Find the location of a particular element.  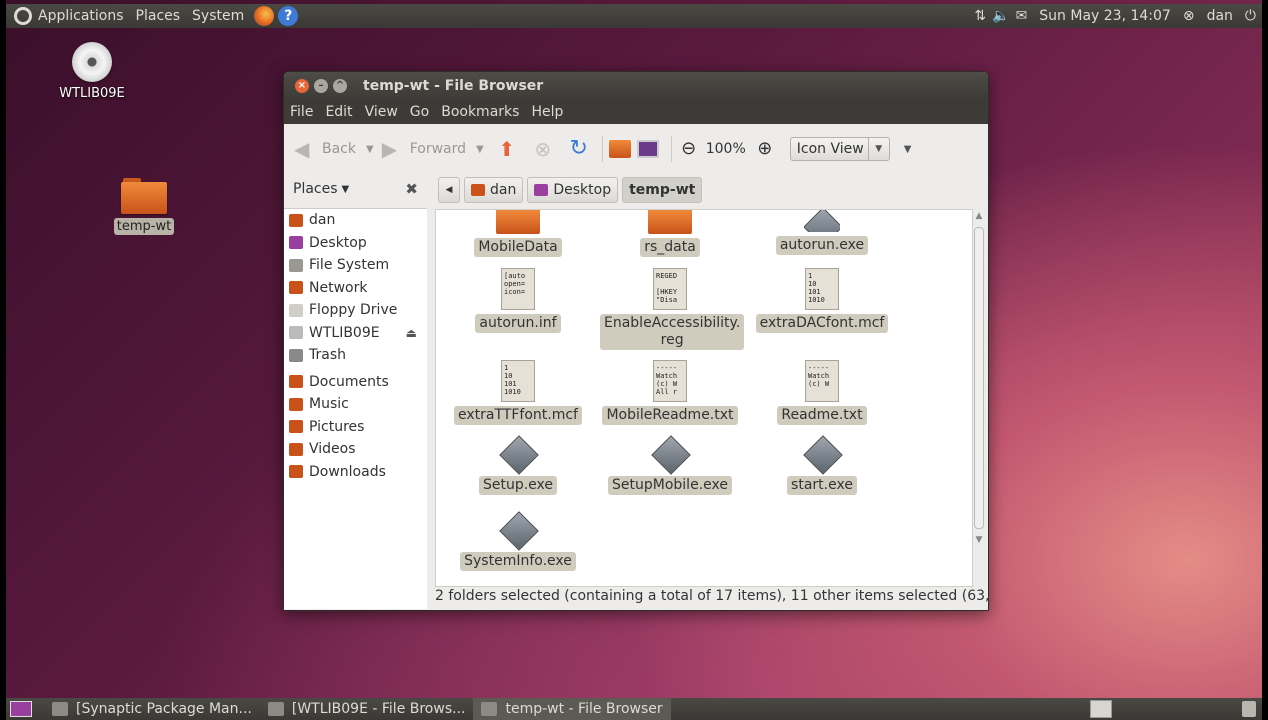

scrollbar: ▲ ▼ is located at coordinates (979, 399).